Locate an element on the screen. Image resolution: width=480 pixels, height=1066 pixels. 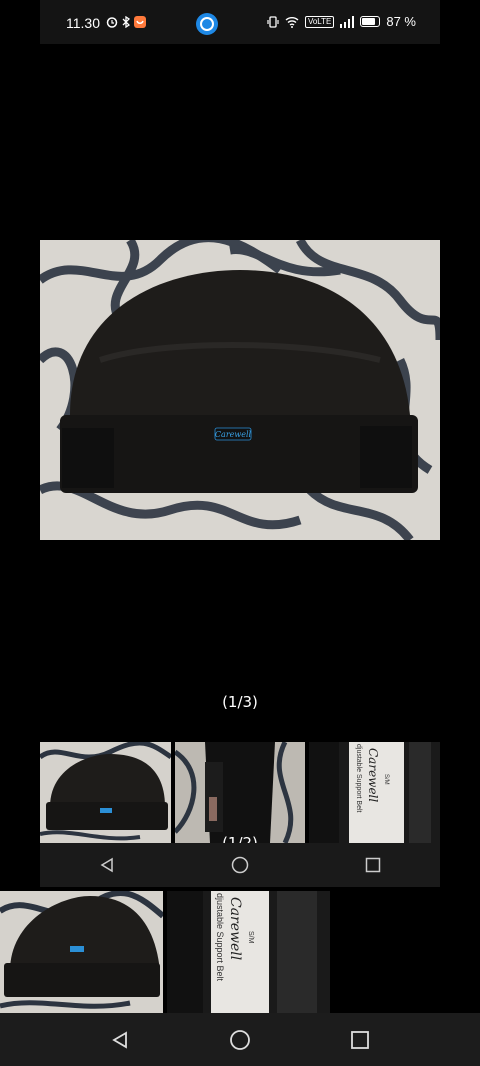
vibrate-icon is located at coordinates (273, 21).